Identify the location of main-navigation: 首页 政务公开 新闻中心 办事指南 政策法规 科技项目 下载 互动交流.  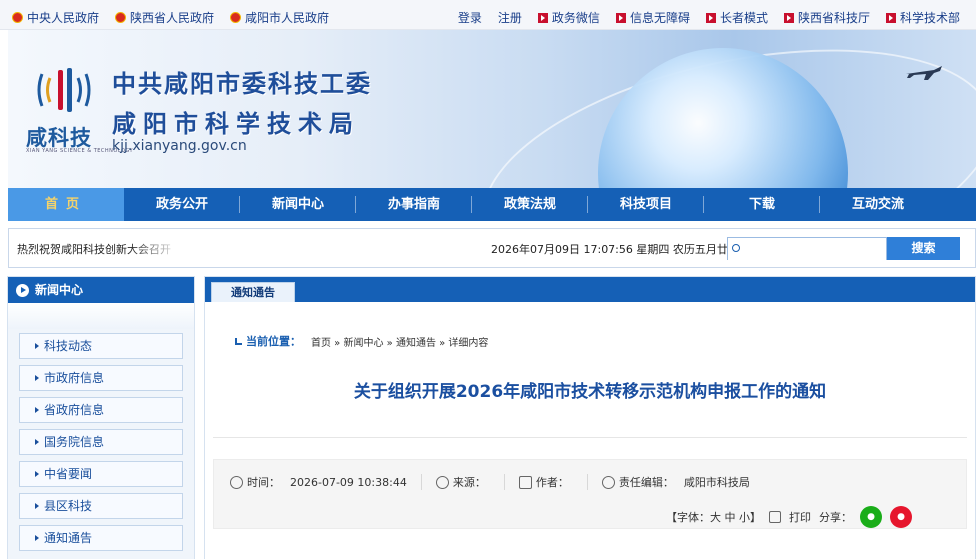
(492, 204).